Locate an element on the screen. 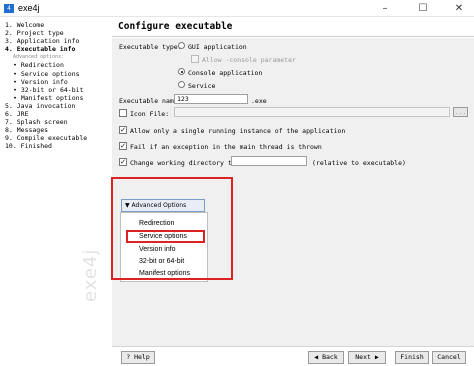 This screenshot has width=474, height=366. step-welcome: 1. Welcome is located at coordinates (25, 25).